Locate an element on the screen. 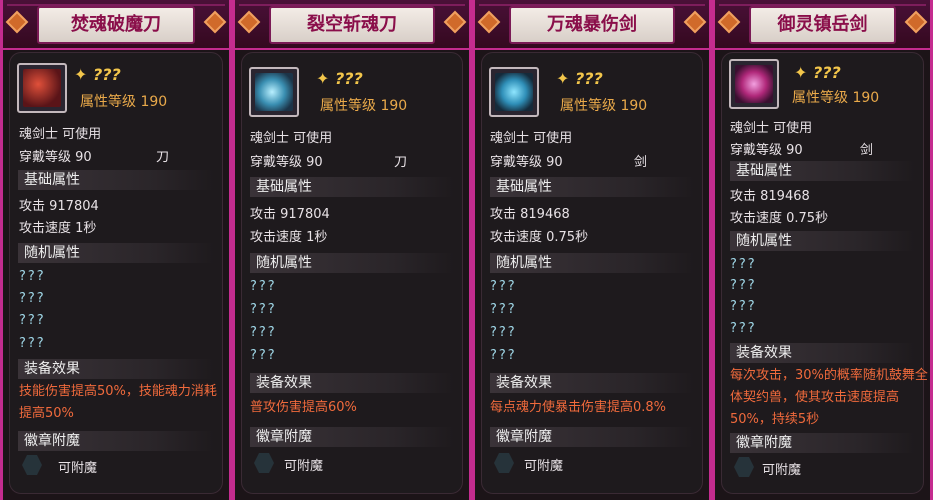 This screenshot has height=500, width=933. card-header: 御灵镇岳剑 is located at coordinates (822, 25).